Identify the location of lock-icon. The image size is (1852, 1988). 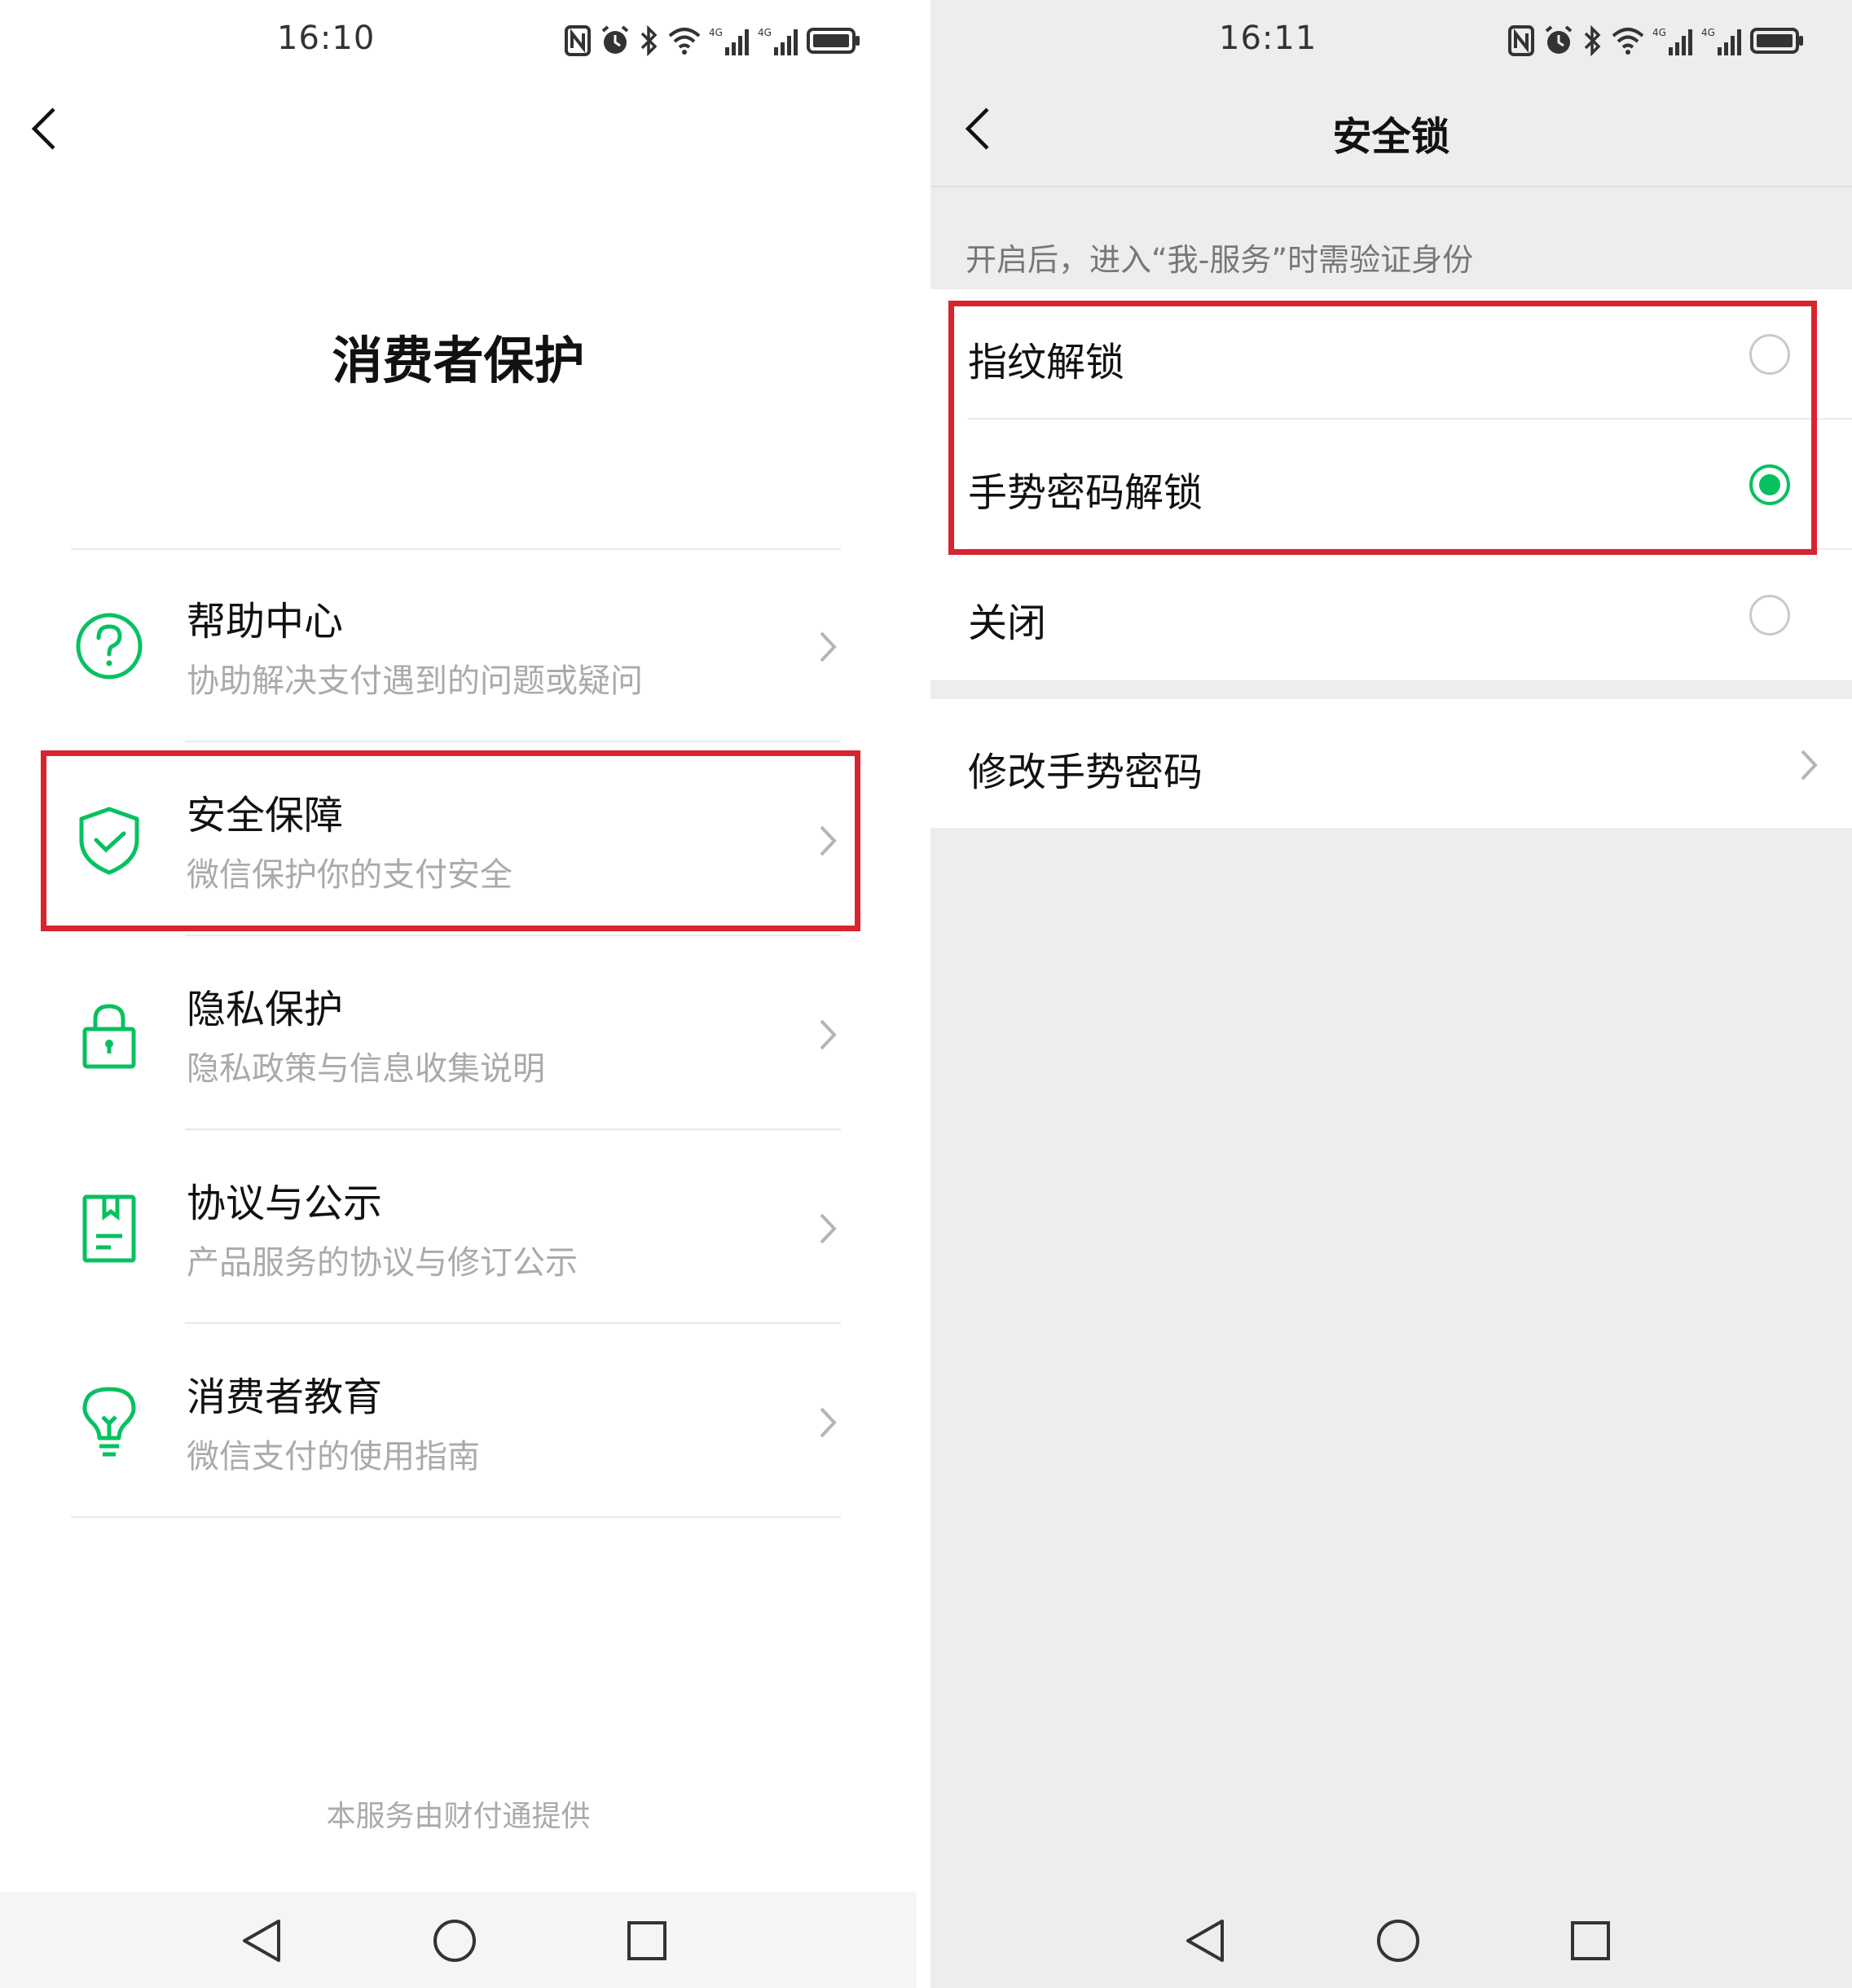
(109, 1036).